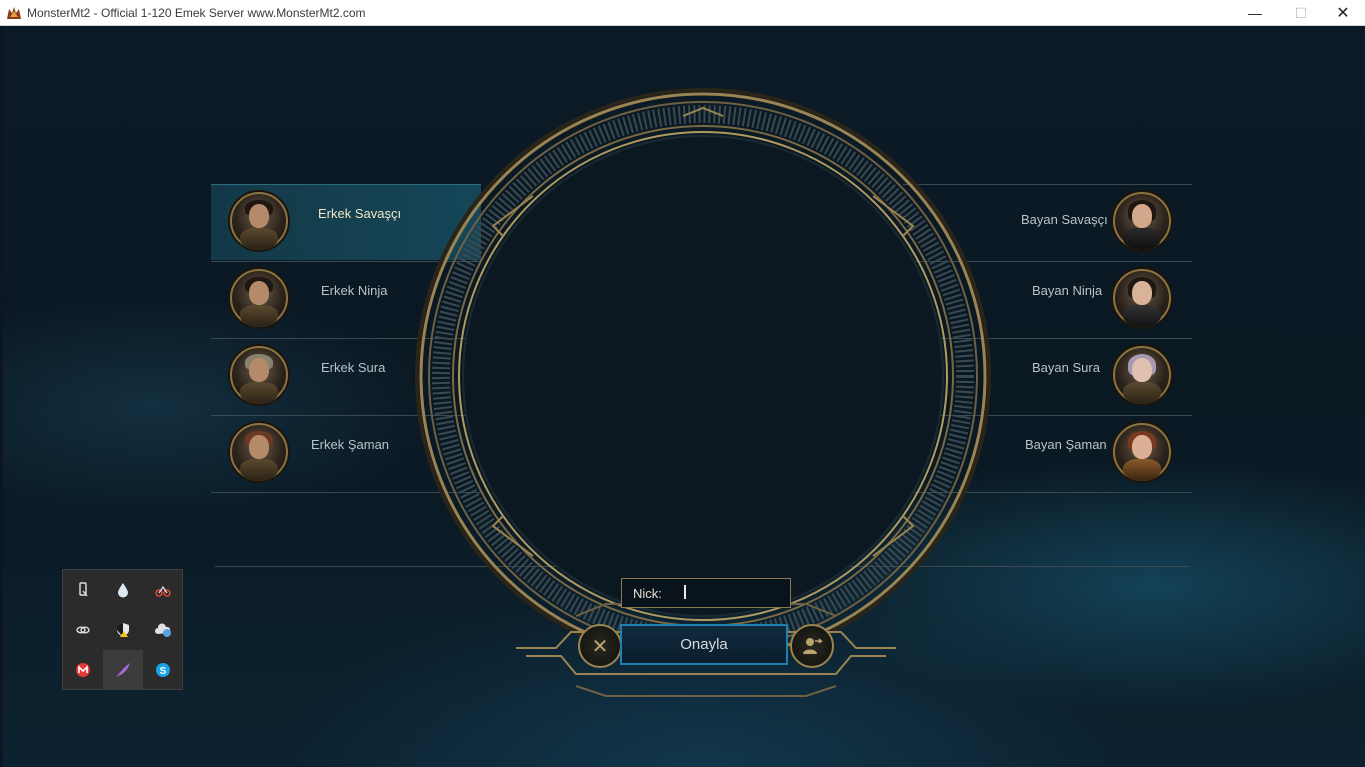 The width and height of the screenshot is (1365, 767). I want to click on nick-field: Nick:, so click(706, 593).